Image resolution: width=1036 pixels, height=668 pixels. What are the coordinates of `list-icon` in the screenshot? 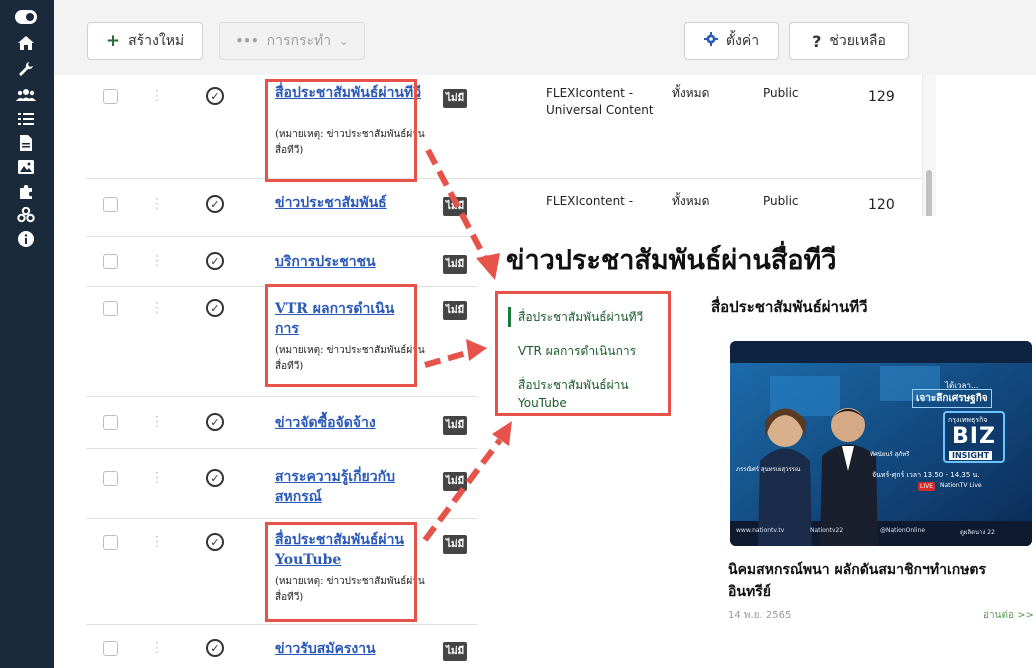 It's located at (26, 119).